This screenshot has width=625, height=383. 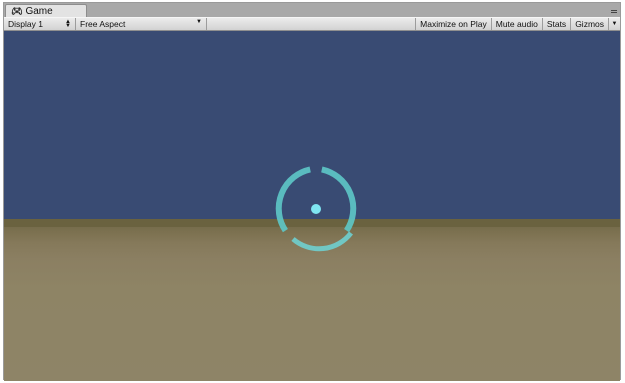 I want to click on maximize-on-play-button: Maximize on Play, so click(x=454, y=24).